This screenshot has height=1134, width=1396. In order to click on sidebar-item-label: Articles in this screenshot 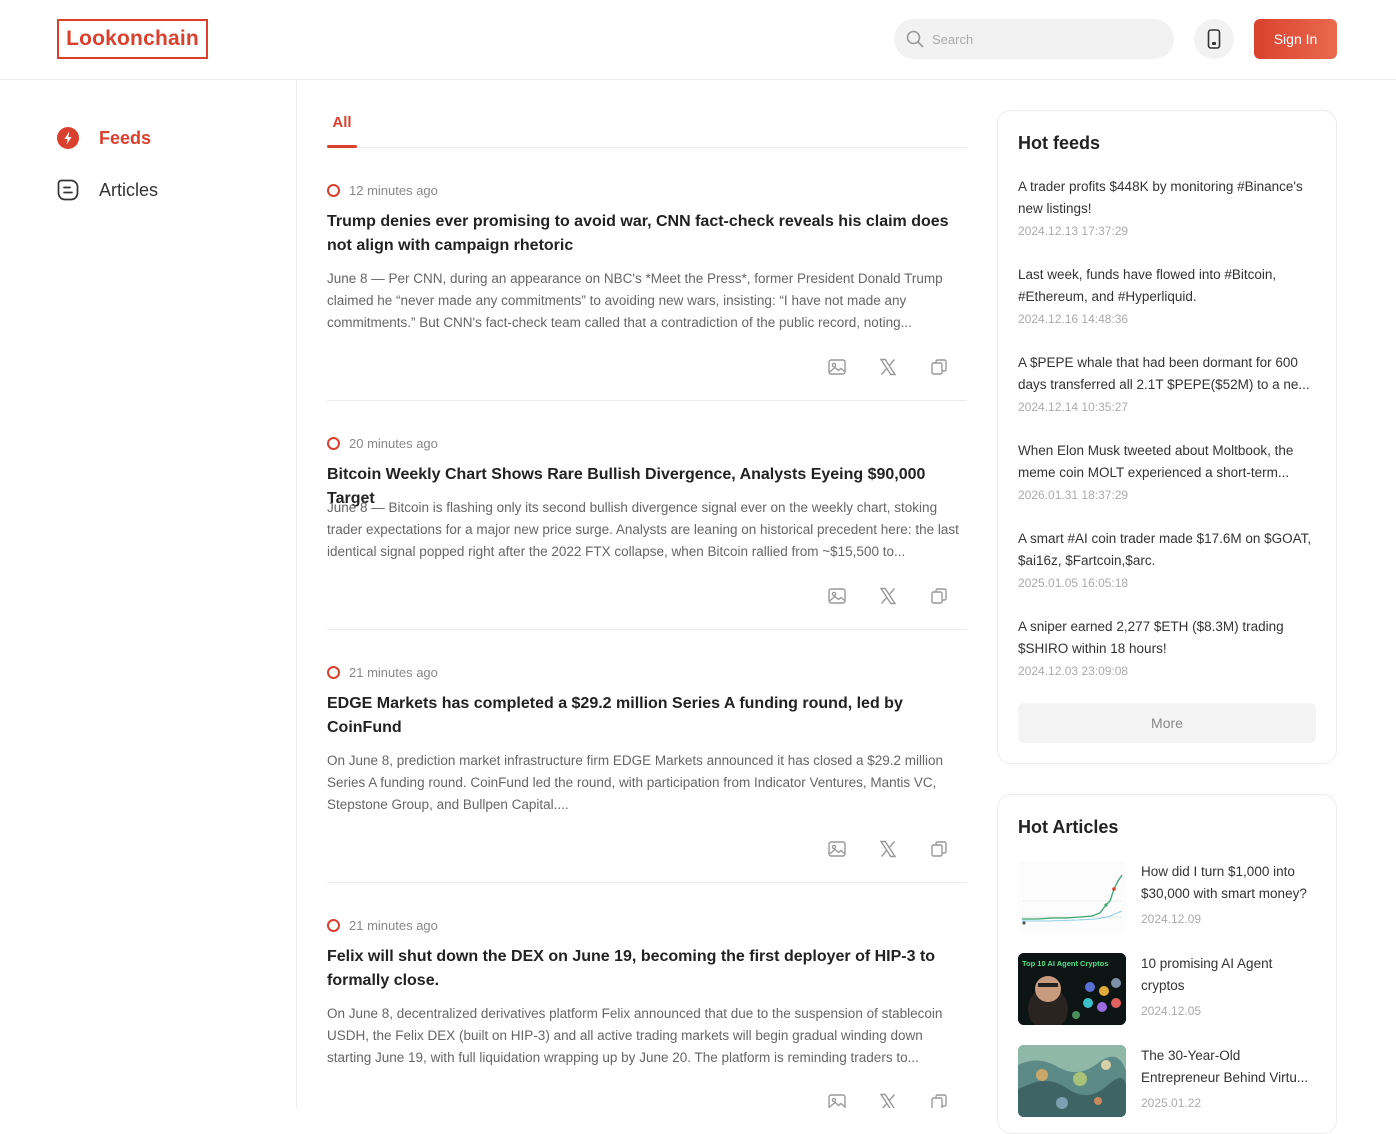, I will do `click(129, 189)`.